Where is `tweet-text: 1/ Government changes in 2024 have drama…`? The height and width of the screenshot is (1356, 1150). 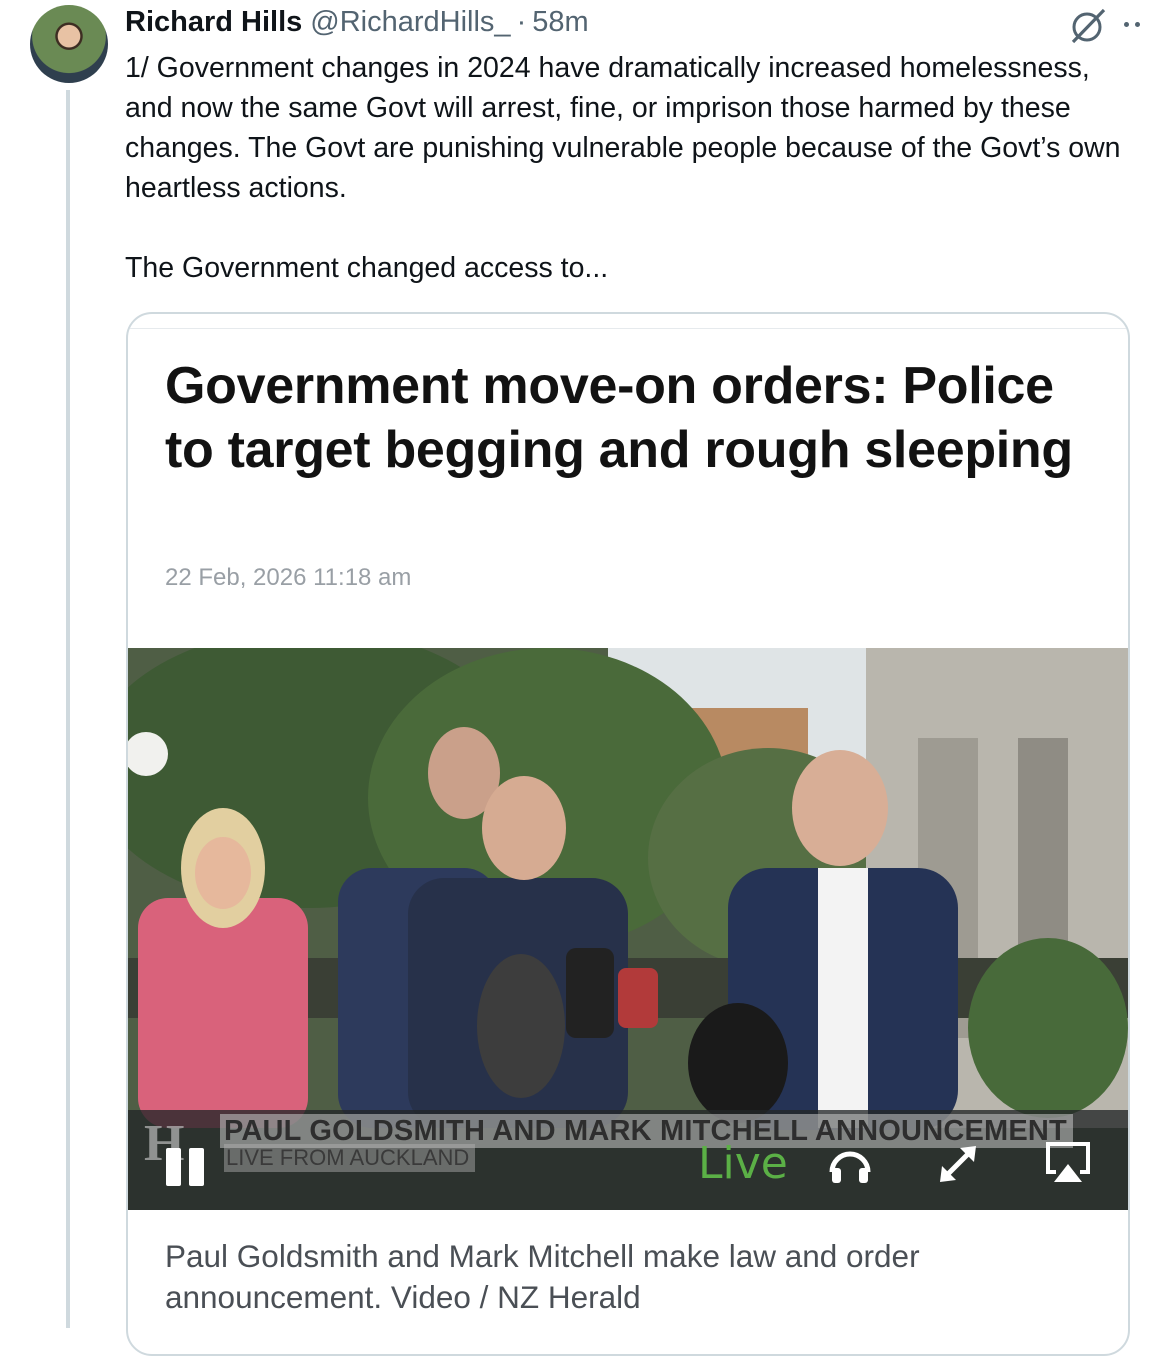
tweet-text: 1/ Government changes in 2024 have drama… is located at coordinates (623, 168).